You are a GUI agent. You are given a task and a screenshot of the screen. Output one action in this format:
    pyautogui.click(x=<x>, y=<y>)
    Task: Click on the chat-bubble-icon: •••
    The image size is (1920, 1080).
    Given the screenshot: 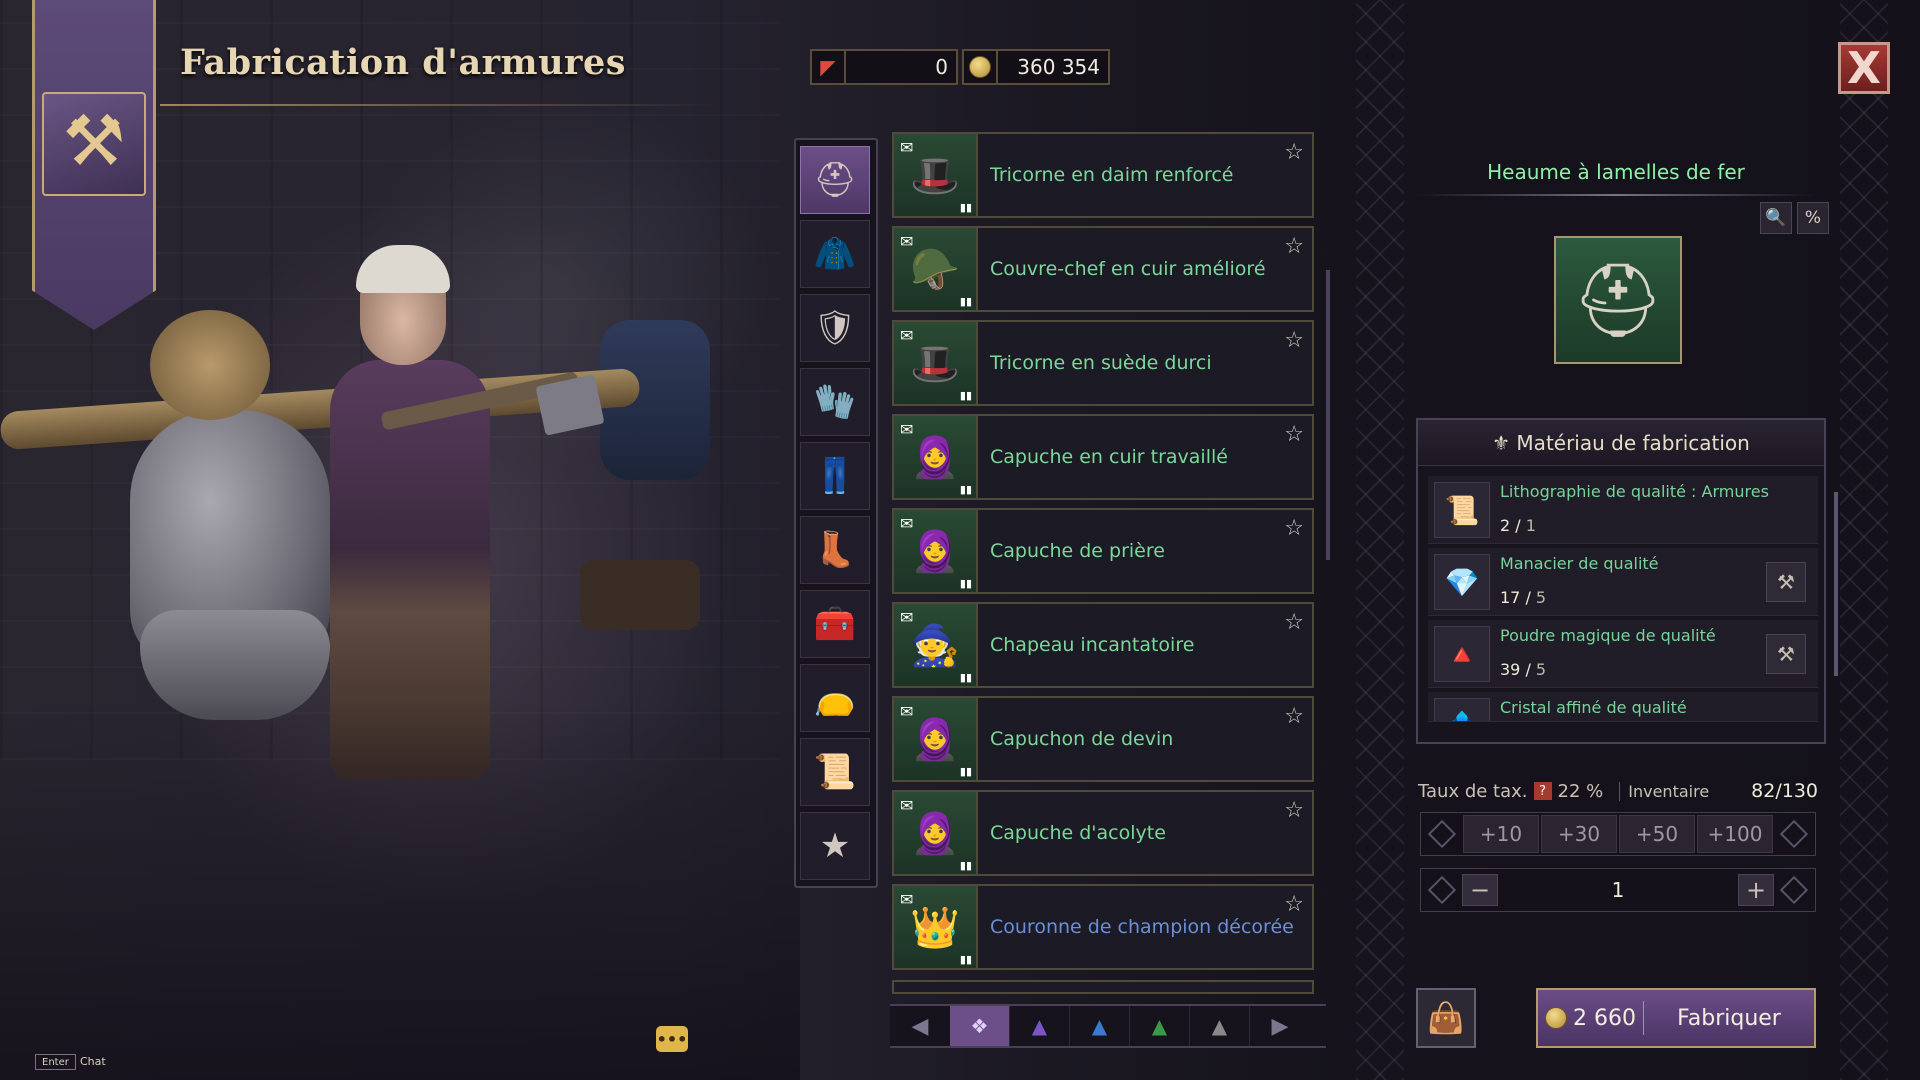 What is the action you would take?
    pyautogui.click(x=672, y=1039)
    